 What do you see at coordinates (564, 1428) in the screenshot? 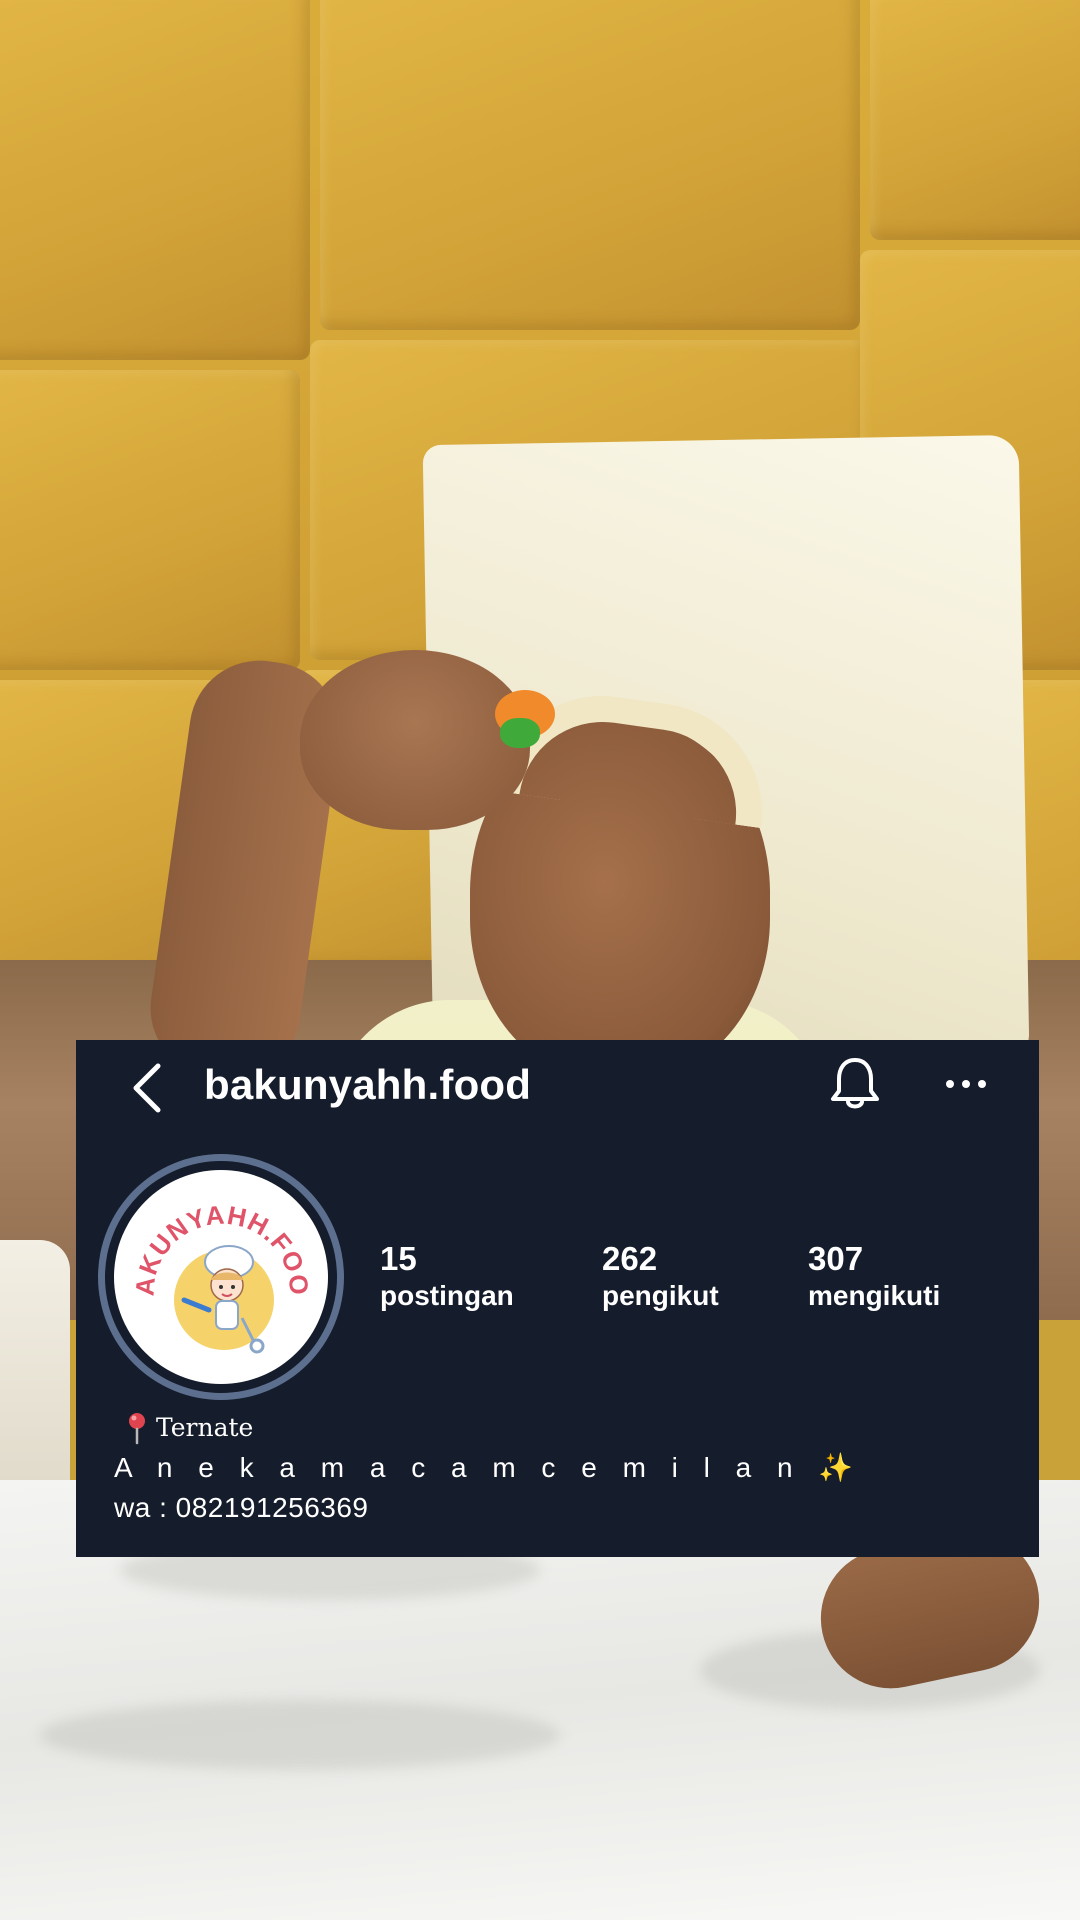
I see `bio-location: Ternate` at bounding box center [564, 1428].